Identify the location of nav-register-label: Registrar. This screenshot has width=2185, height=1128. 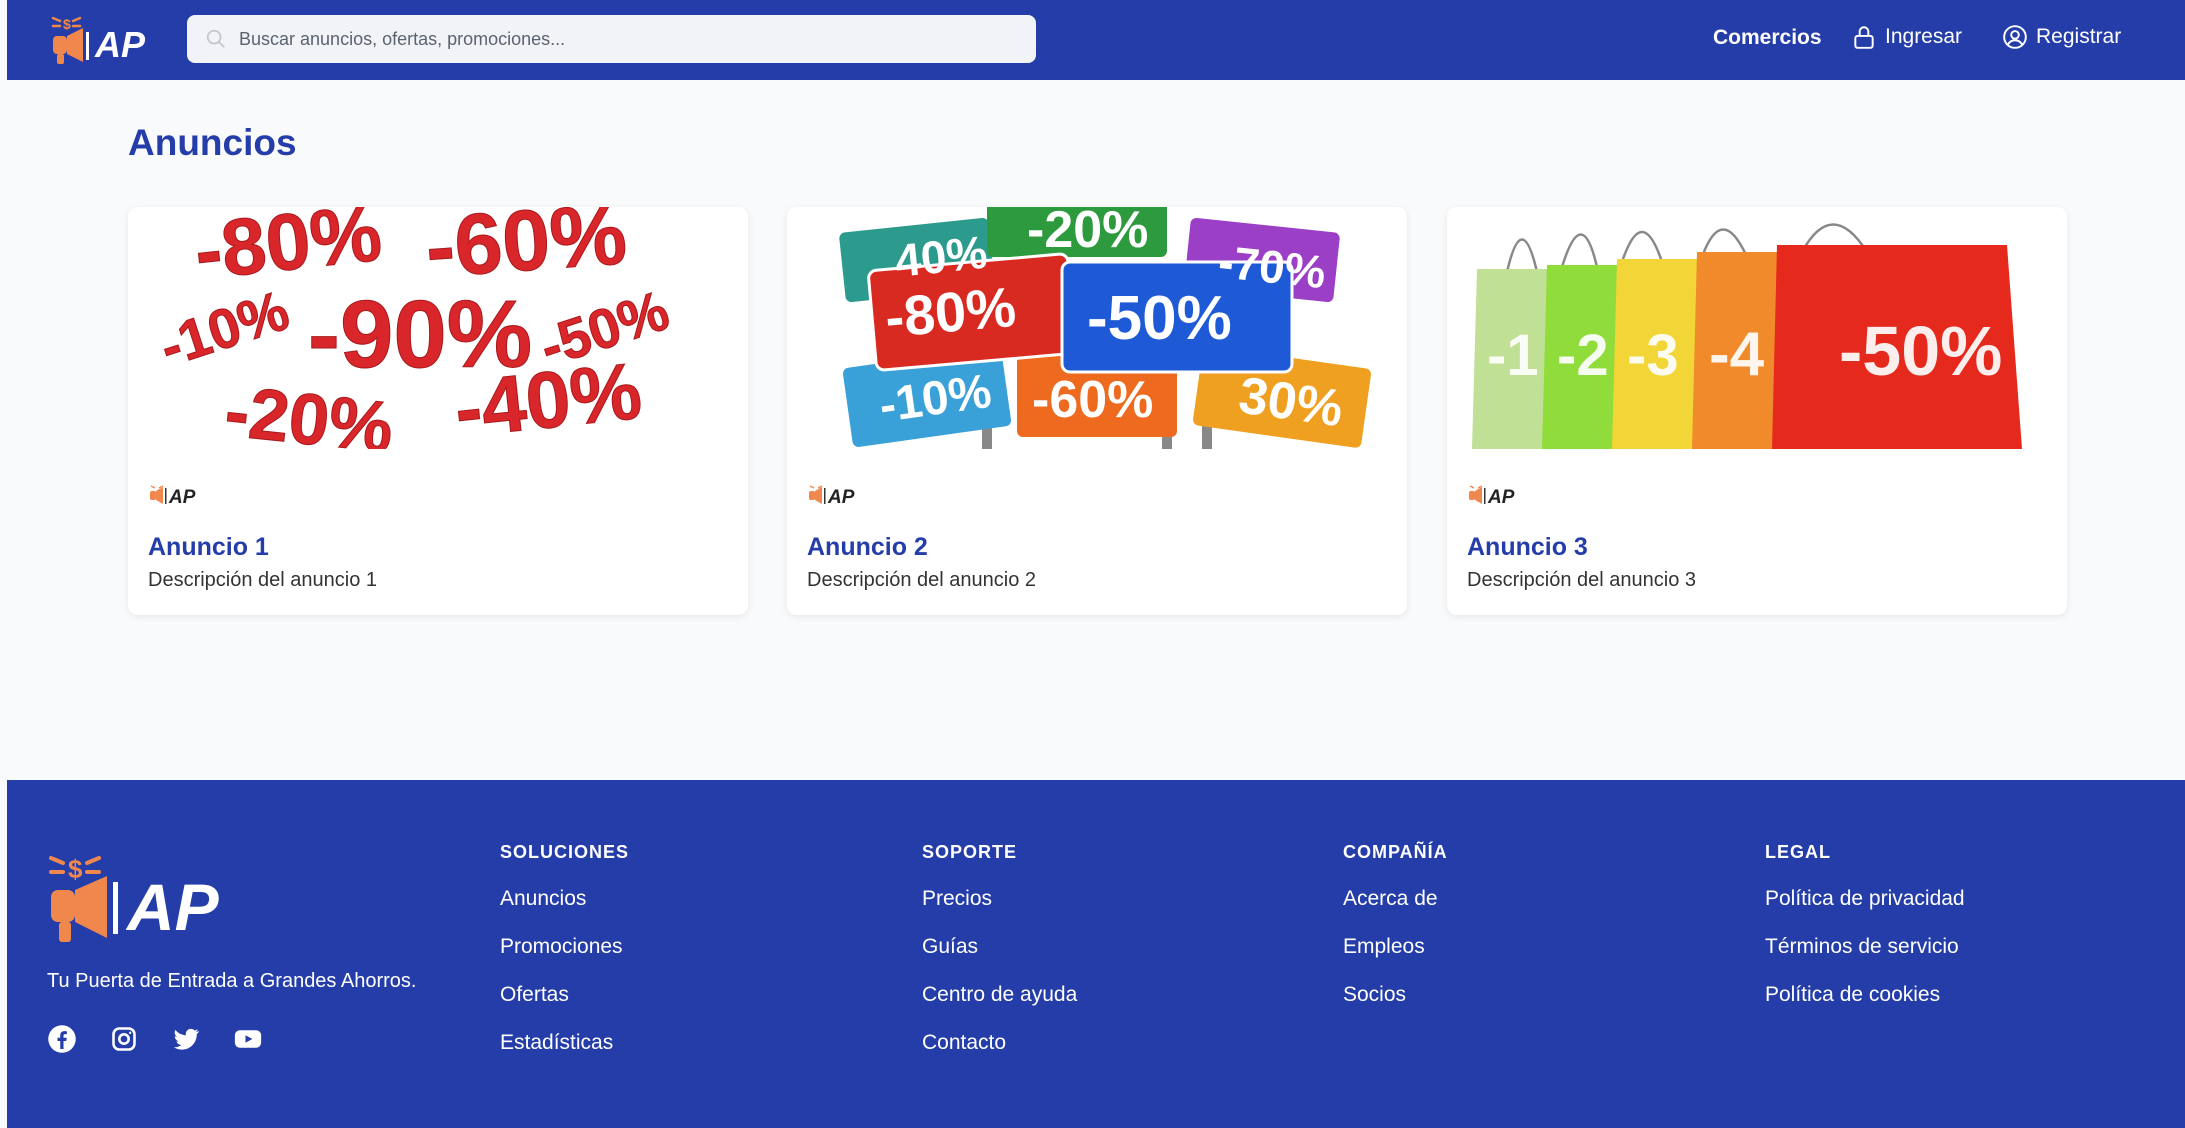
(2079, 36).